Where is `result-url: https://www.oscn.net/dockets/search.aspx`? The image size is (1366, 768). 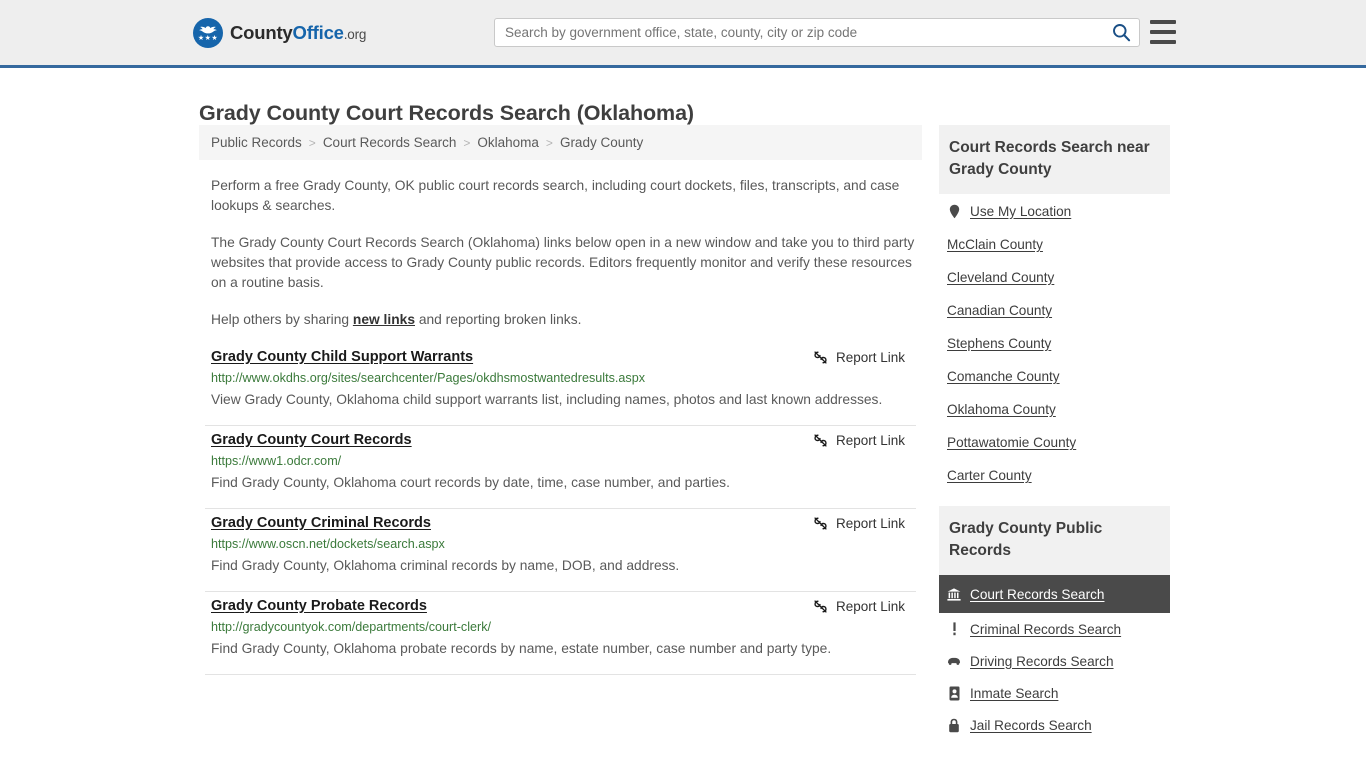
result-url: https://www.oscn.net/dockets/search.aspx is located at coordinates (560, 544).